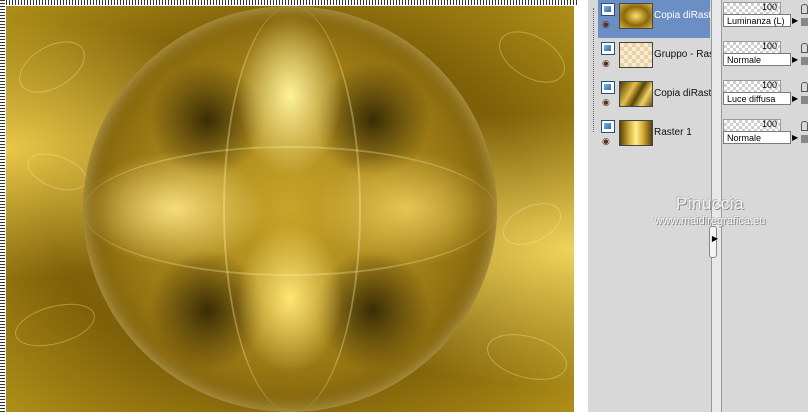  I want to click on layer-row-raster-1: ◉ Raster 1, so click(654, 136).